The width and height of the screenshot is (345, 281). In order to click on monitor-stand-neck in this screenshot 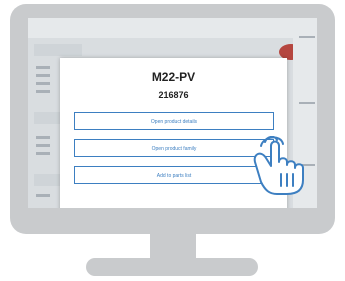, I will do `click(173, 247)`.